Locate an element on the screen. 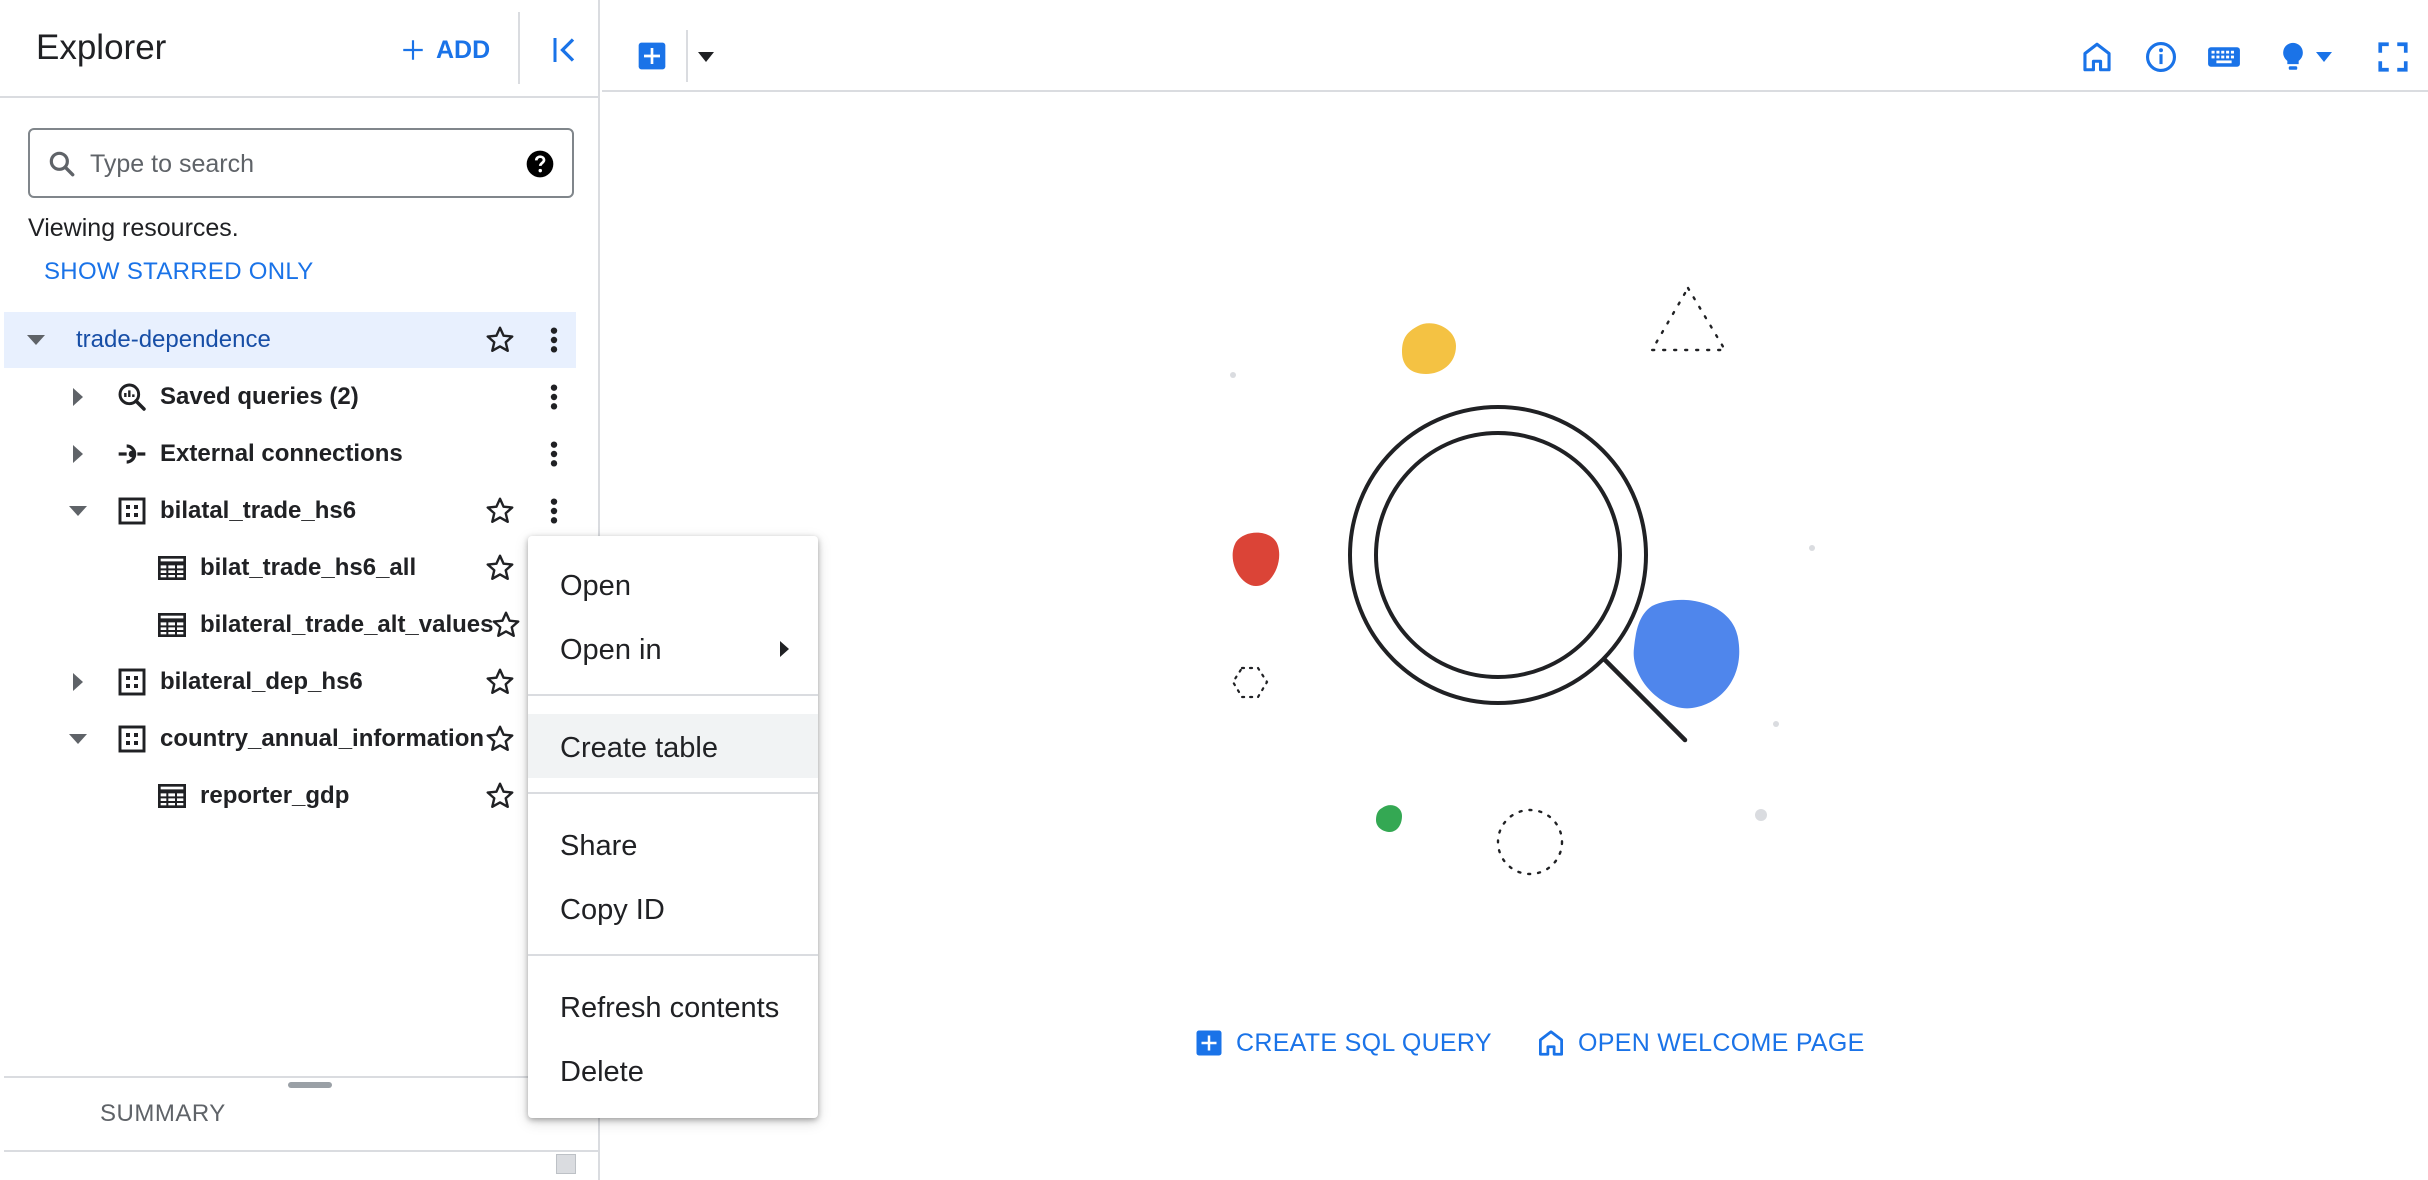  search-input is located at coordinates (300, 164).